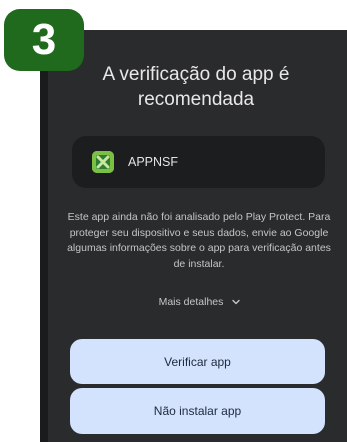 The width and height of the screenshot is (347, 442). Describe the element at coordinates (153, 162) in the screenshot. I see `app-name: APPNSF` at that location.